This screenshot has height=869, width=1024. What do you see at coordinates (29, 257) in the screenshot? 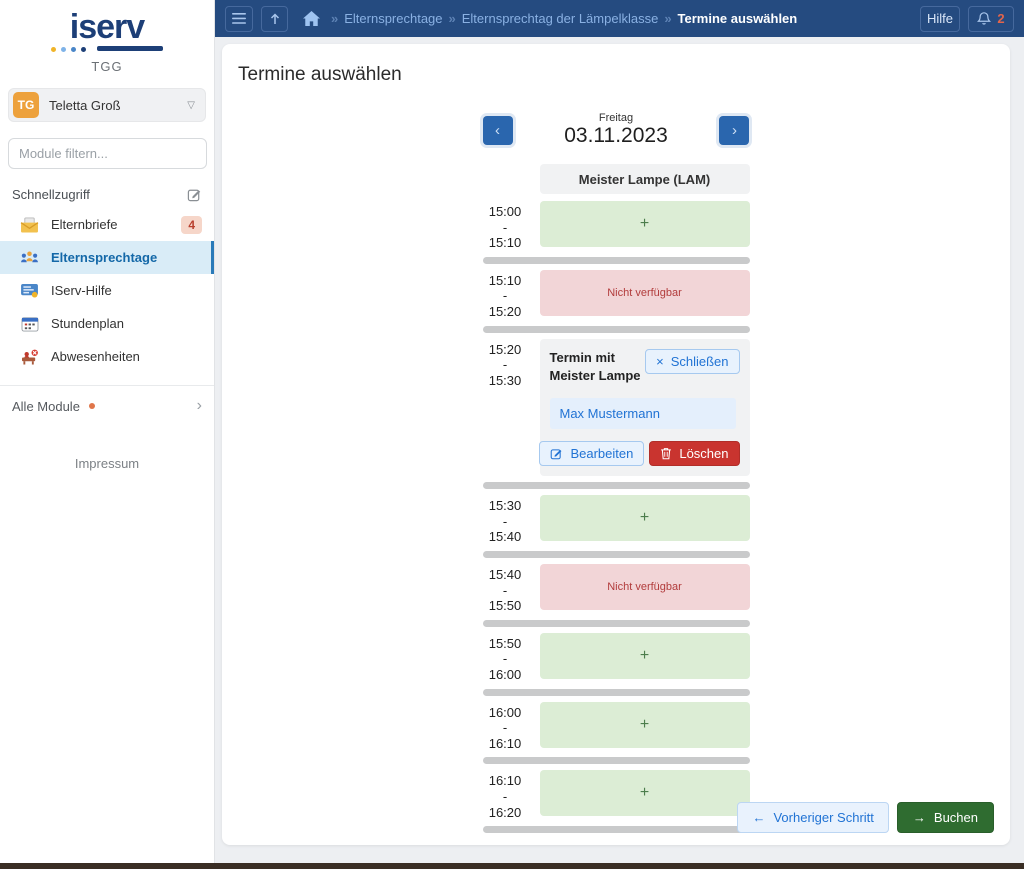
I see `meeting-icon` at bounding box center [29, 257].